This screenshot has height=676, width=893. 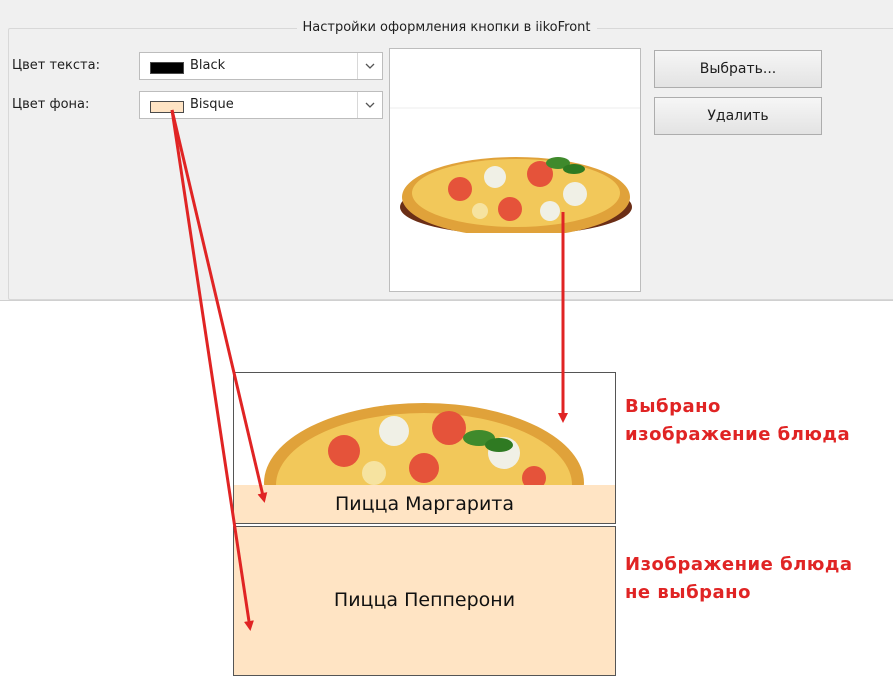 What do you see at coordinates (673, 406) in the screenshot?
I see `annotation-line: Выбрано` at bounding box center [673, 406].